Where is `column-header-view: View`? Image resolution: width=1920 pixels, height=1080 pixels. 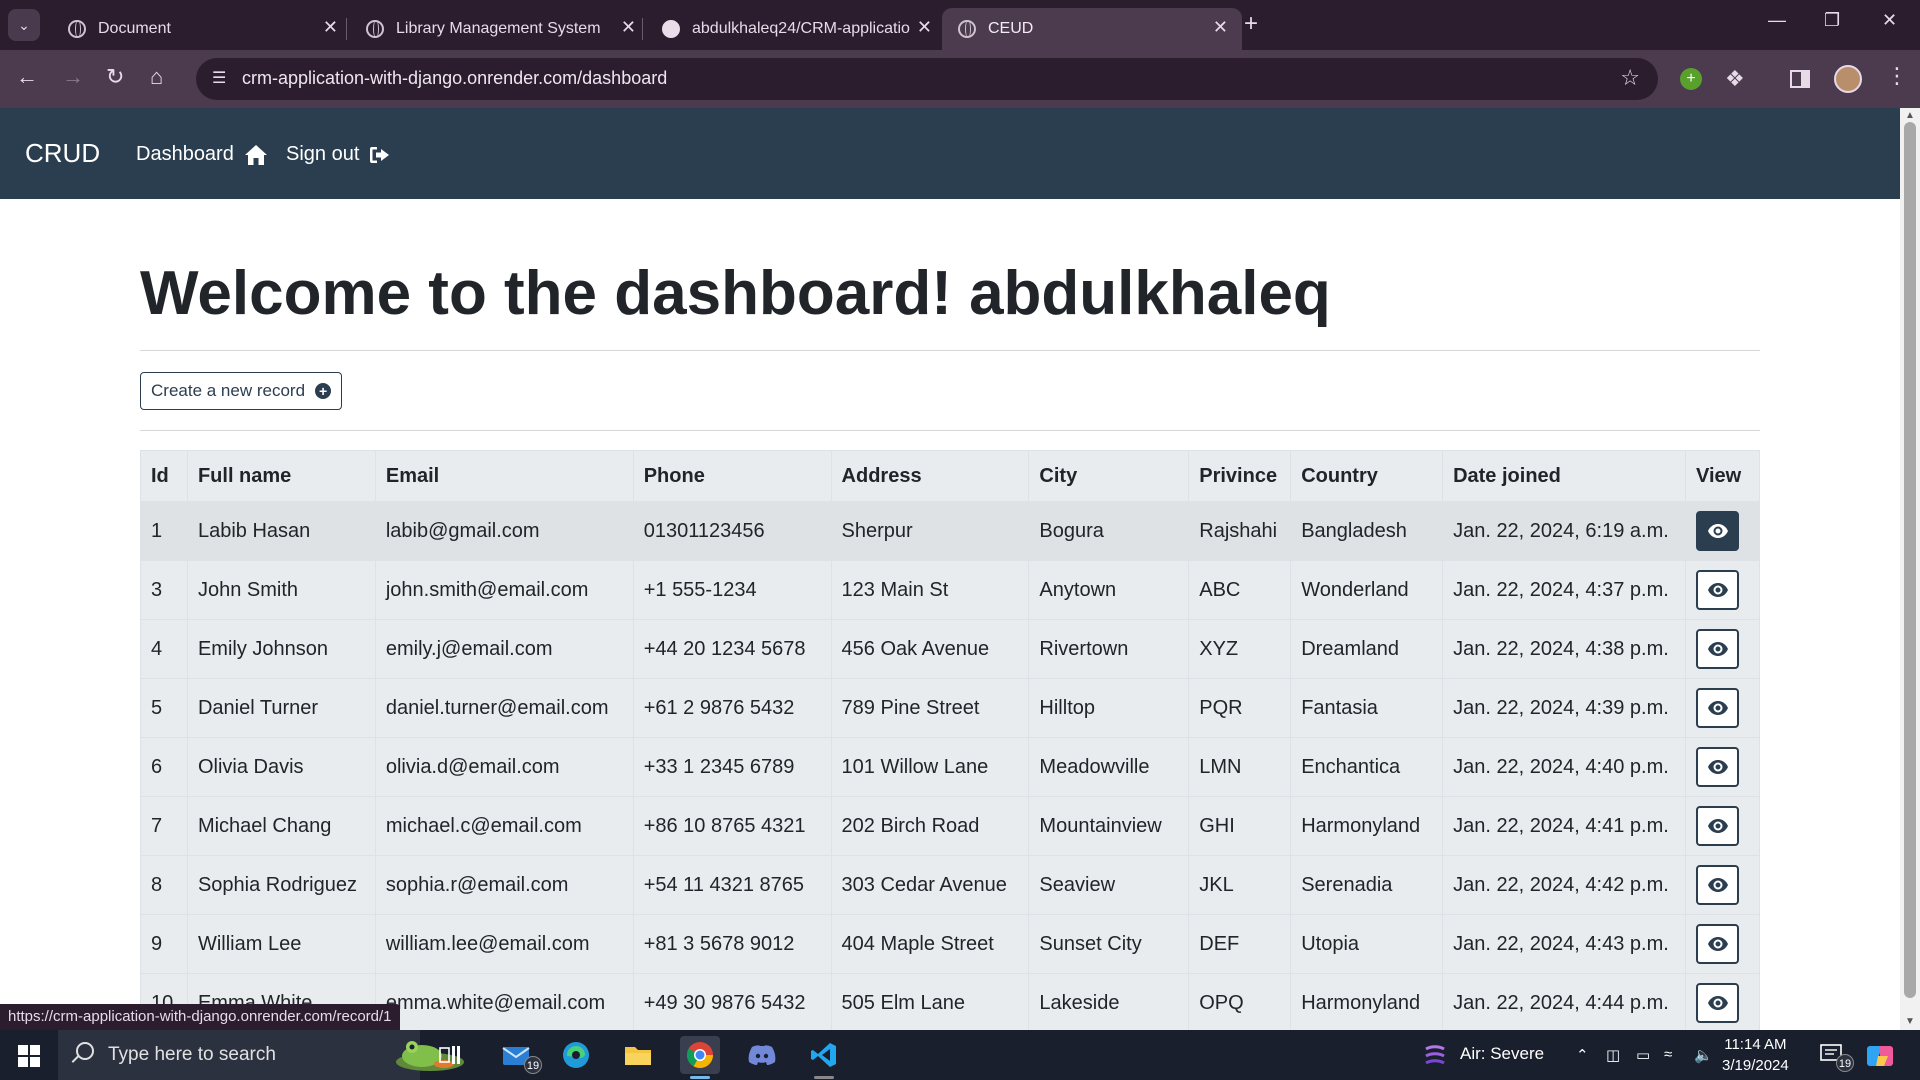 column-header-view: View is located at coordinates (1722, 476).